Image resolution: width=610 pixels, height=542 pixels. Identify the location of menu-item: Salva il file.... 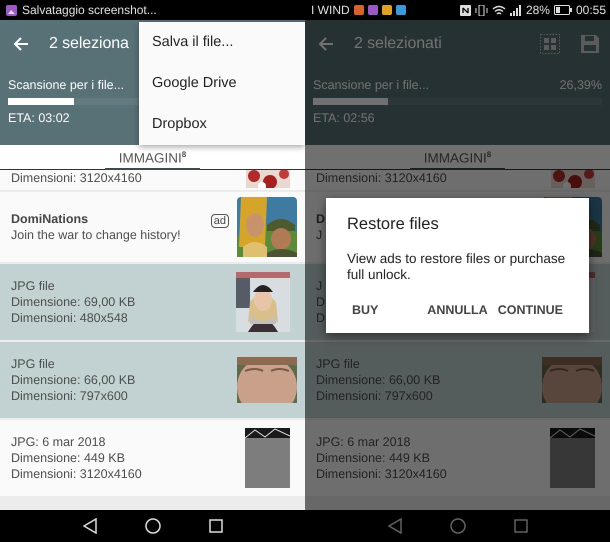
(222, 42).